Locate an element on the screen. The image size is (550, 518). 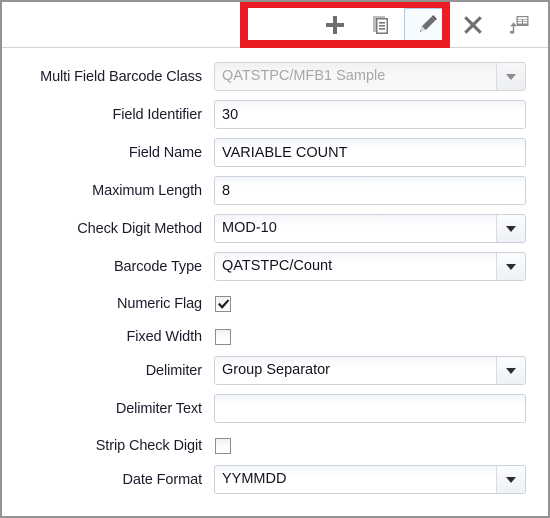
add-button is located at coordinates (335, 25).